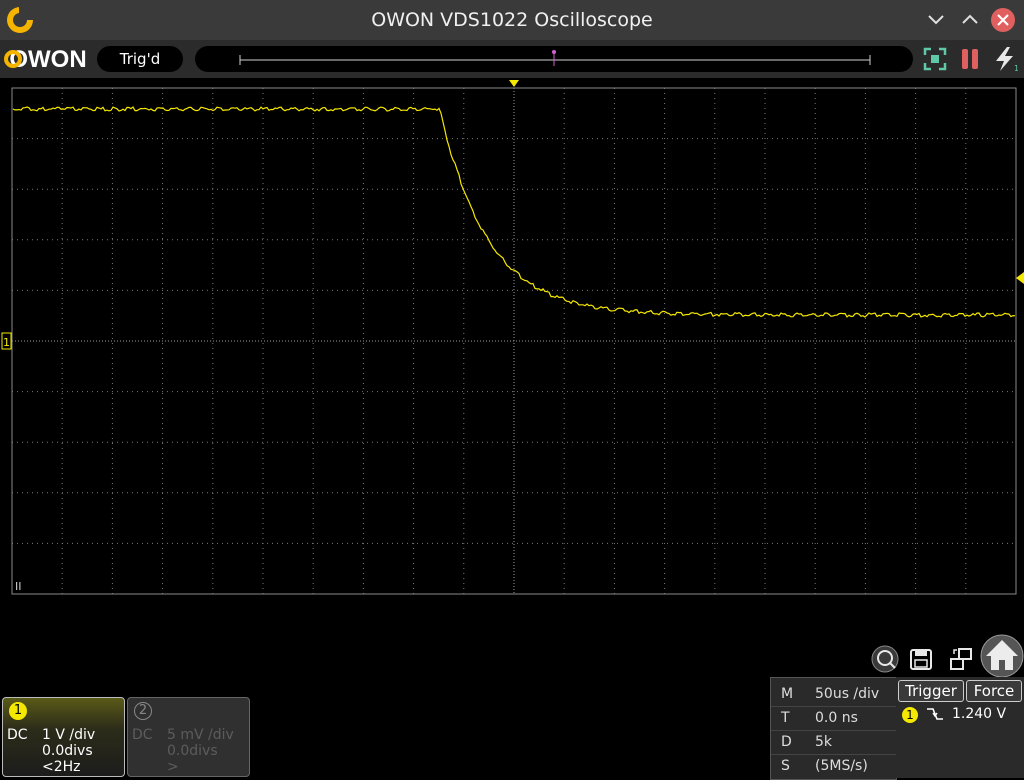 The height and width of the screenshot is (780, 1024). I want to click on channel-1-number: 1, so click(18, 711).